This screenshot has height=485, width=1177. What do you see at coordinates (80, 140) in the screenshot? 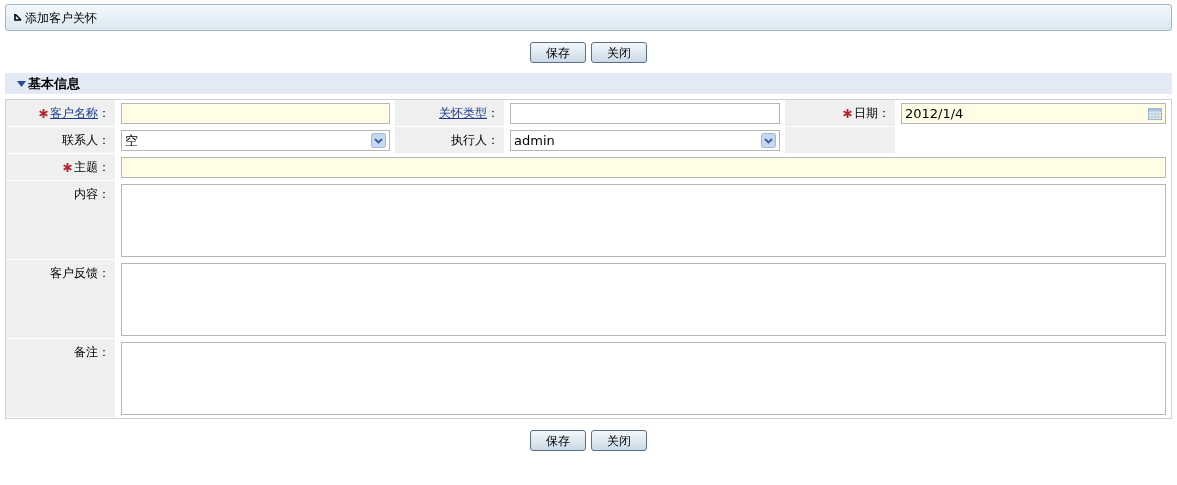
I see `field-label: 联系人` at bounding box center [80, 140].